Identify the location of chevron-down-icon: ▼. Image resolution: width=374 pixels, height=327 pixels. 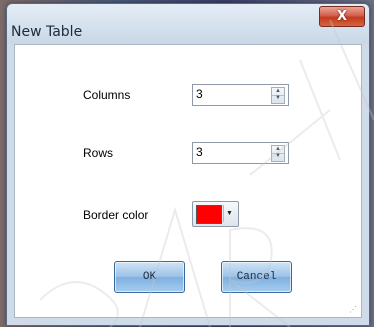
(229, 213).